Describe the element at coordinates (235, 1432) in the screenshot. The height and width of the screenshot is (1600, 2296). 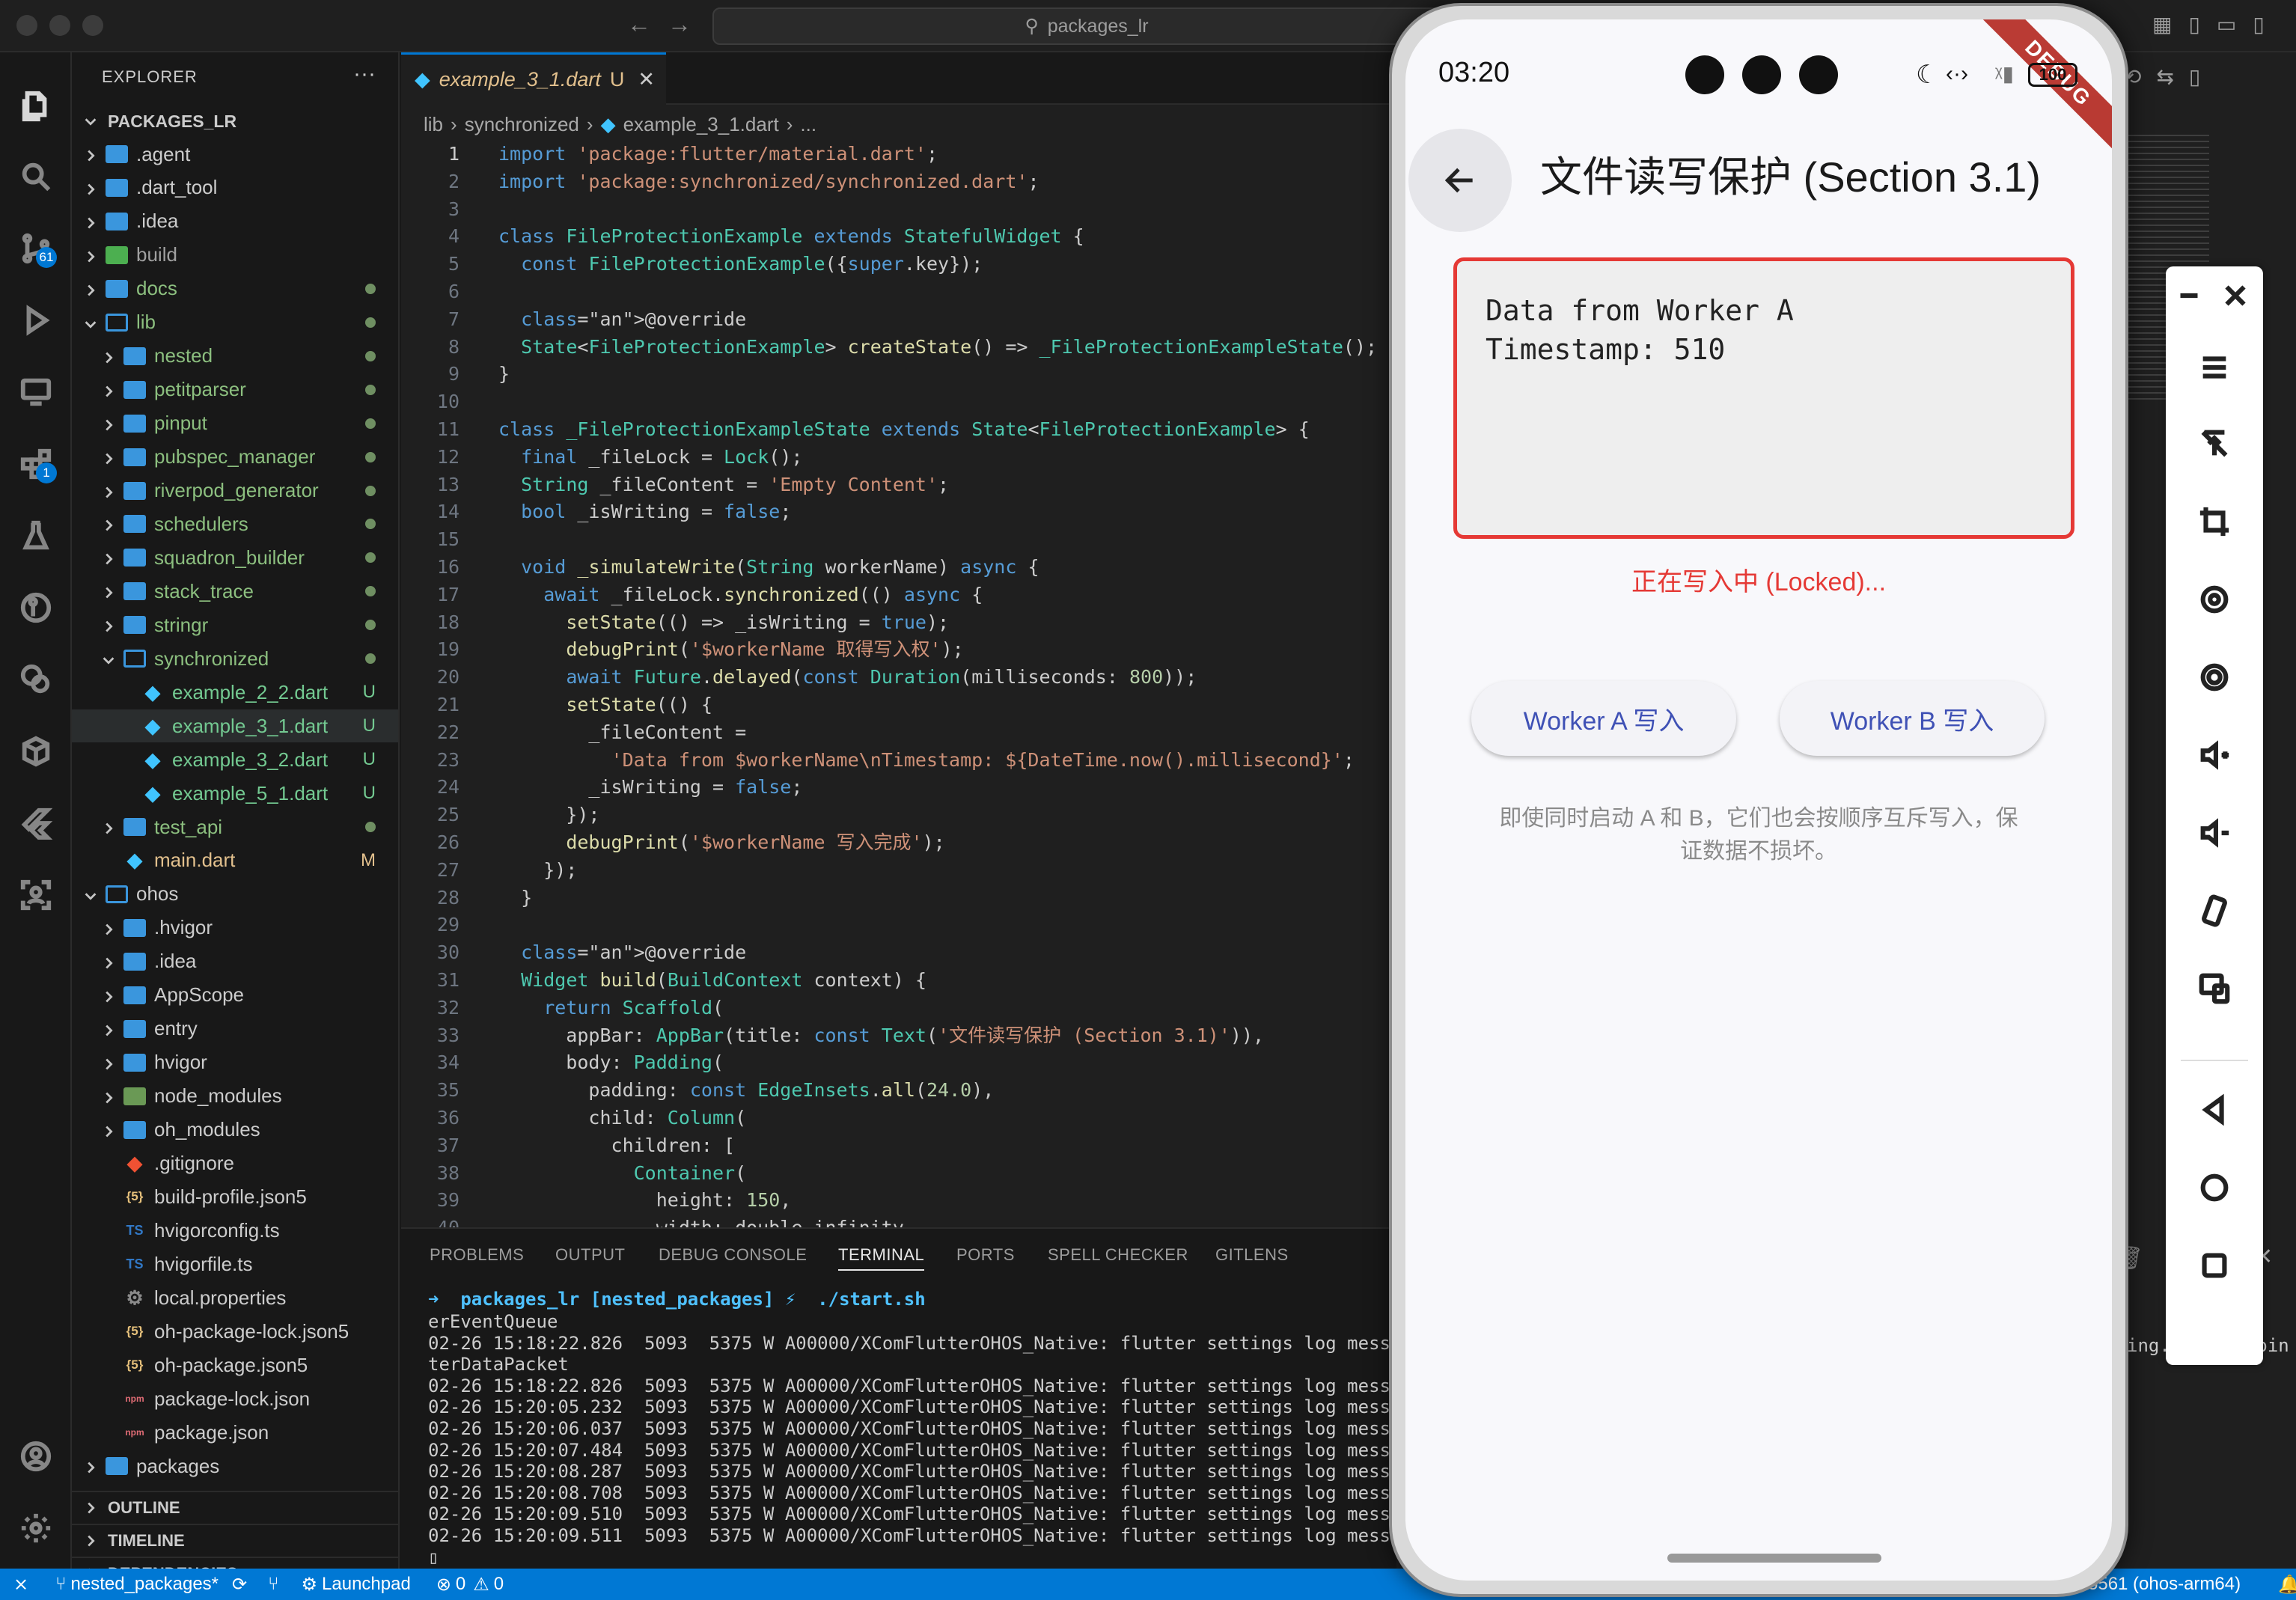
I see `tree-file: npm package.json` at that location.